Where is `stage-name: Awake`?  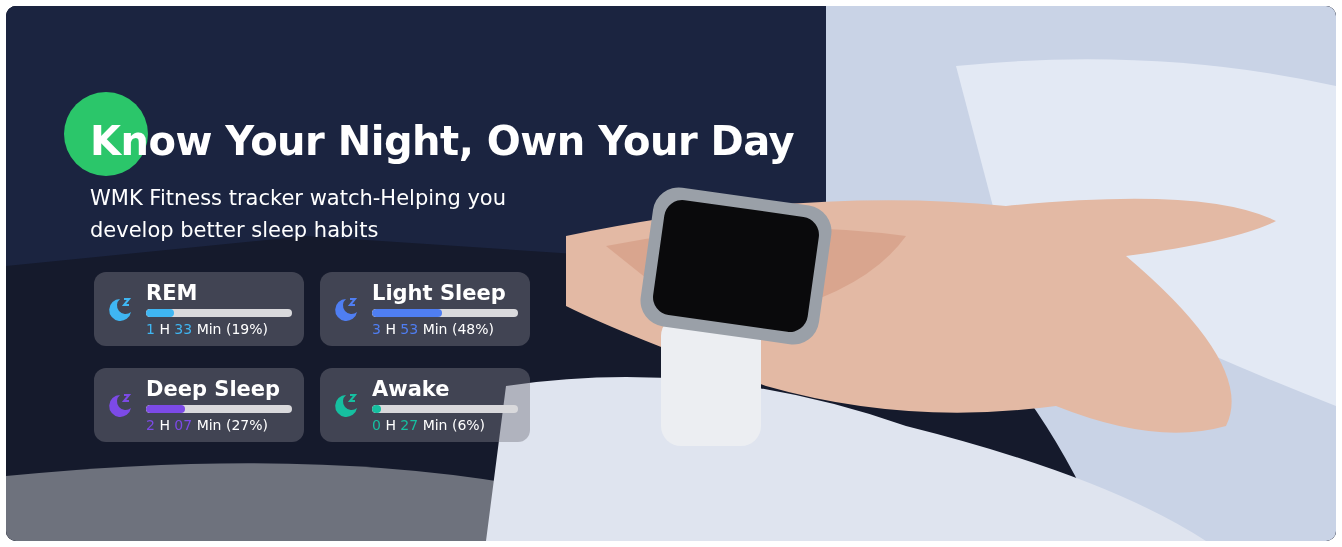 stage-name: Awake is located at coordinates (411, 389).